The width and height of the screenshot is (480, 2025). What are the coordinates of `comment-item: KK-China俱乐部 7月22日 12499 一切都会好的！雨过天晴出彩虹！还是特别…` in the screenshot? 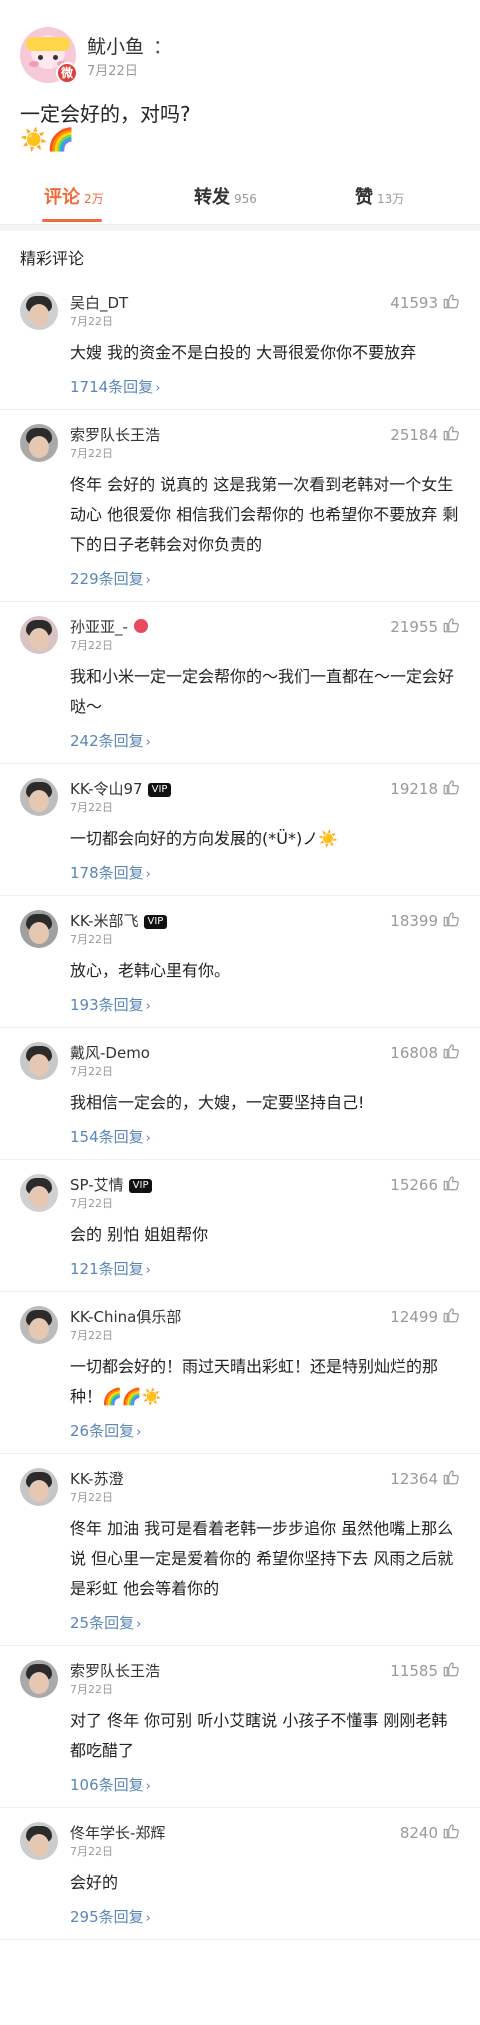 It's located at (240, 1373).